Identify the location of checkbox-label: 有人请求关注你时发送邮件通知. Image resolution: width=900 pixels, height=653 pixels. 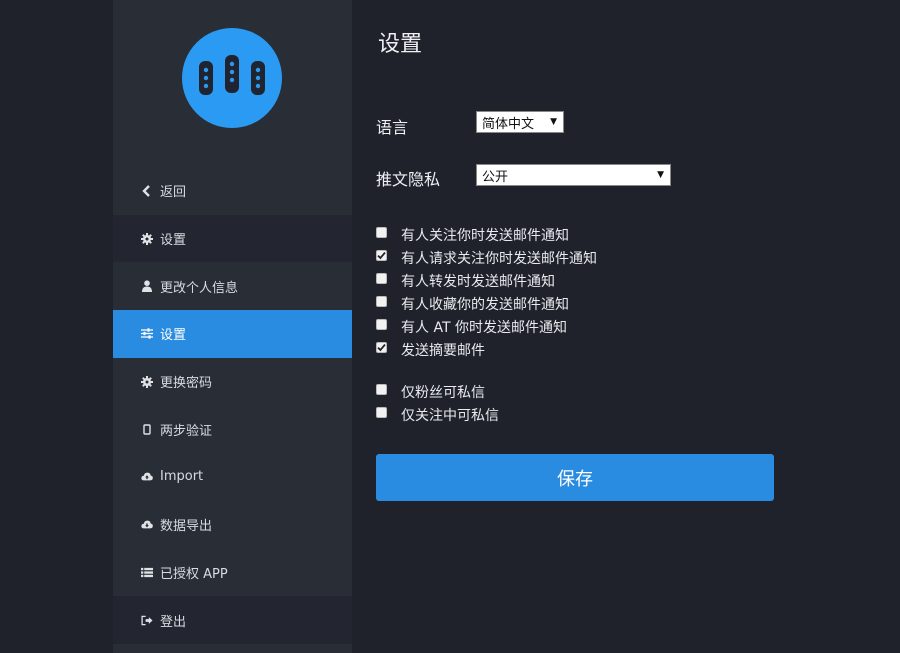
(499, 259).